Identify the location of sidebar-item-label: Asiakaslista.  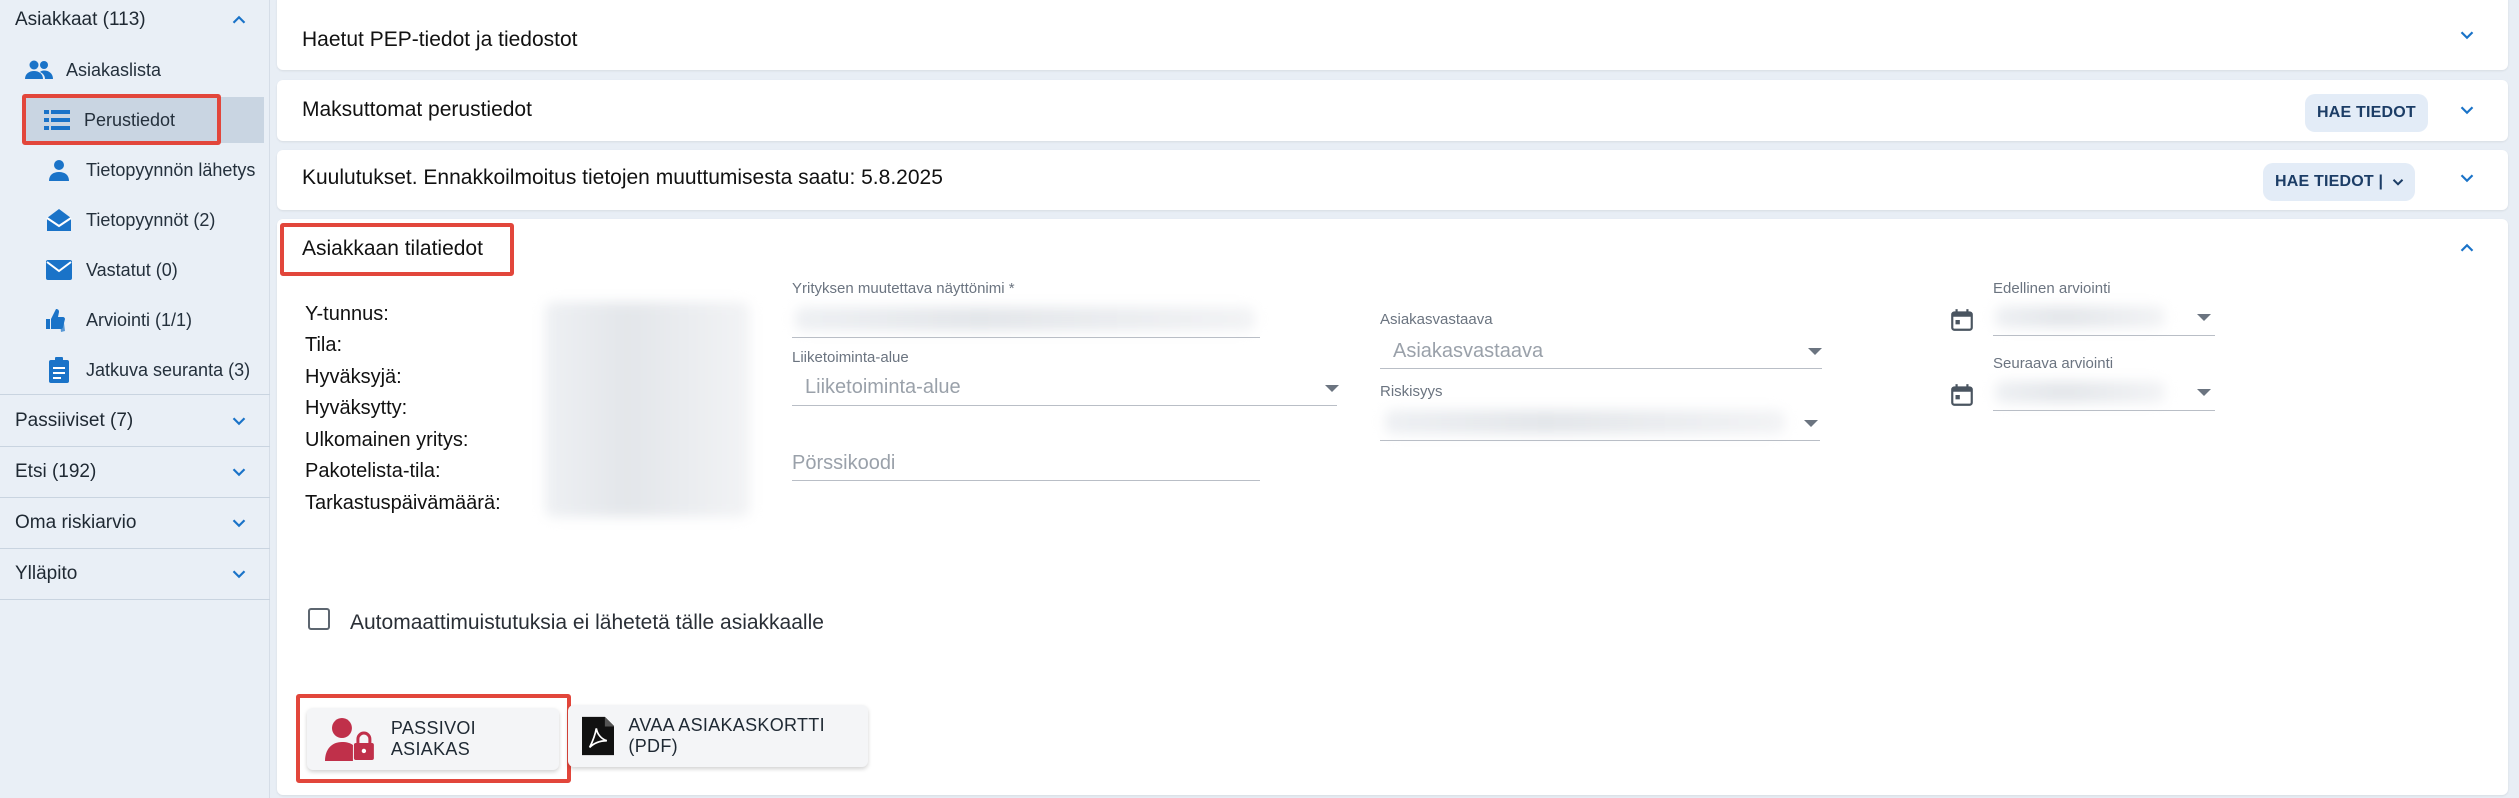
(114, 69).